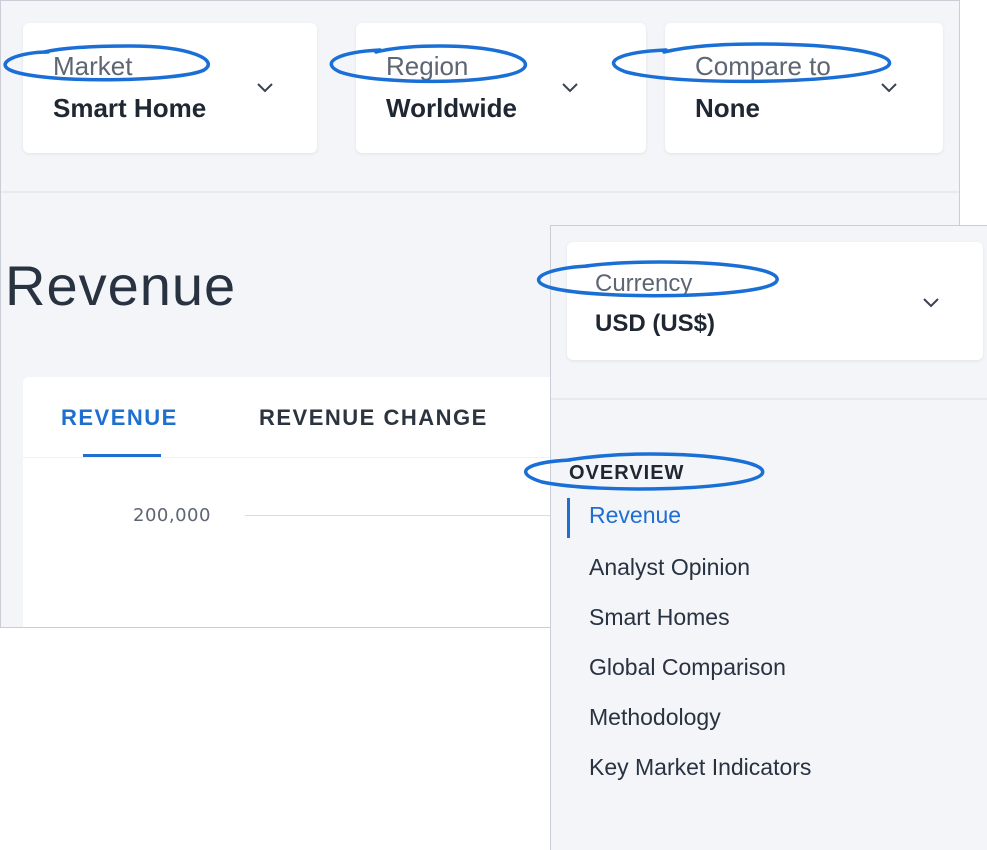  I want to click on side-divider, so click(769, 399).